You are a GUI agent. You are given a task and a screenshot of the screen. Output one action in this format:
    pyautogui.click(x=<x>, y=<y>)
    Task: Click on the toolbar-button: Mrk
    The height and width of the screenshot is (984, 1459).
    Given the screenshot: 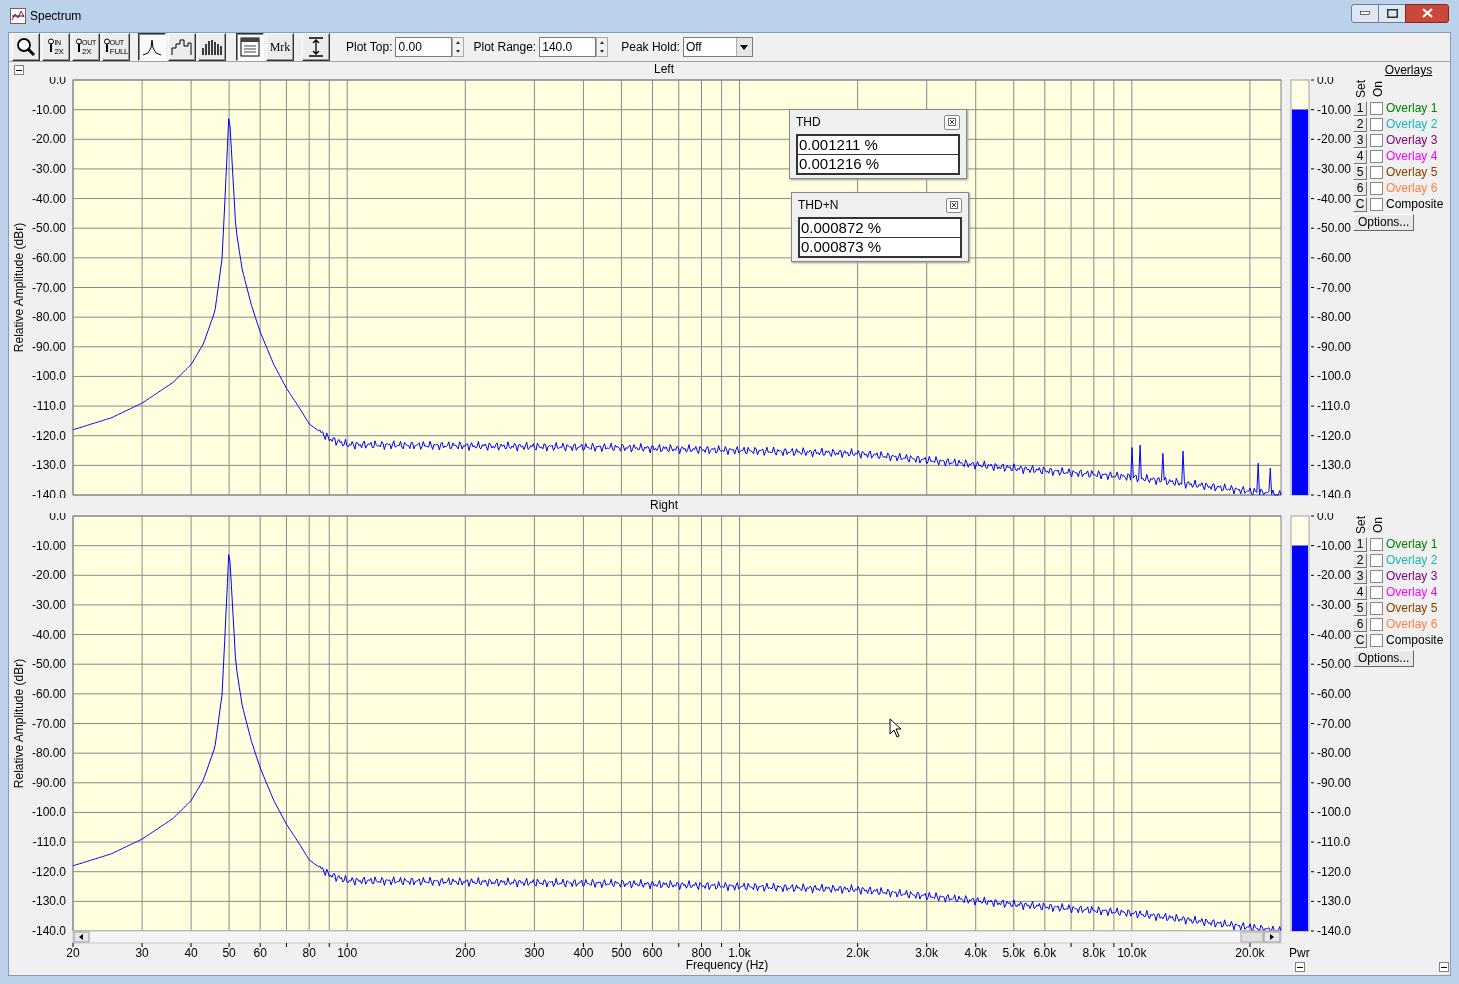 What is the action you would take?
    pyautogui.click(x=280, y=47)
    